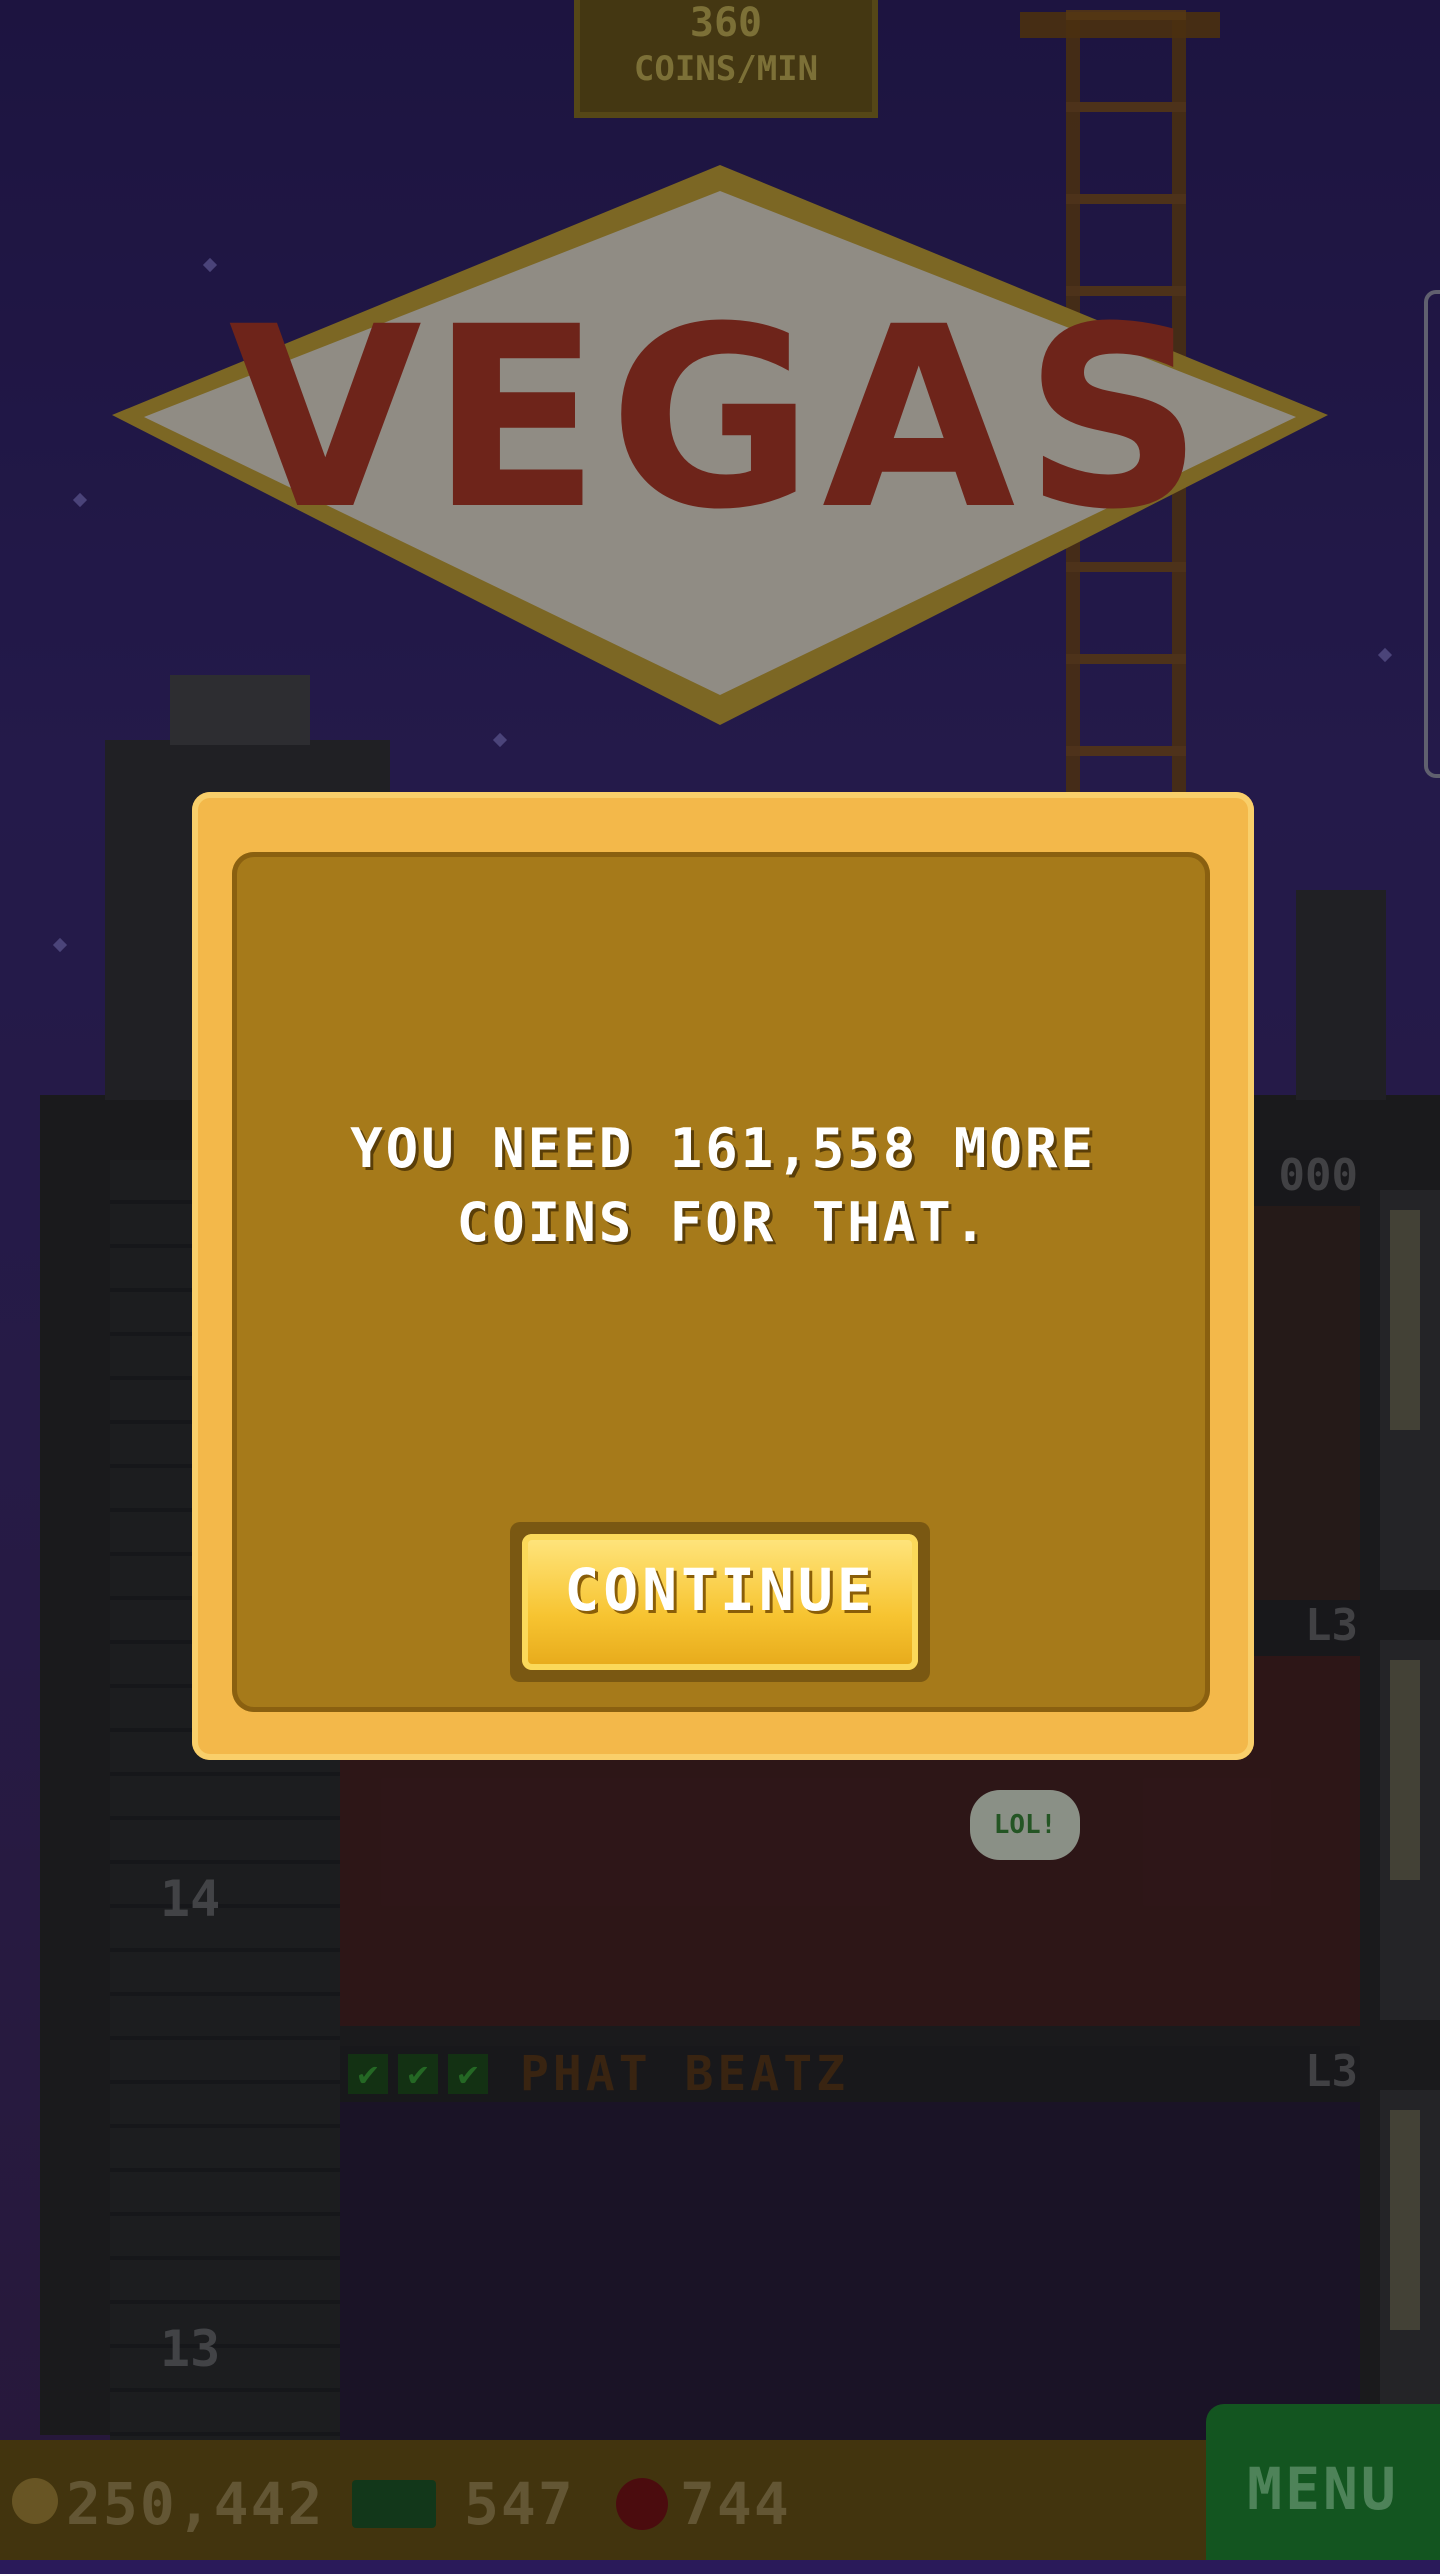 The height and width of the screenshot is (2574, 1440). I want to click on coins-rate-value: 360, so click(726, 23).